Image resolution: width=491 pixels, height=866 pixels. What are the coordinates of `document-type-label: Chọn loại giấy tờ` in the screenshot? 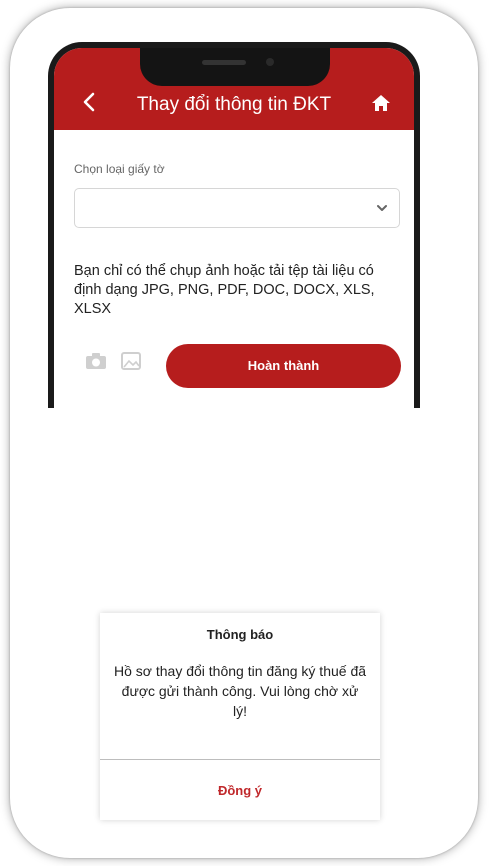 It's located at (119, 169).